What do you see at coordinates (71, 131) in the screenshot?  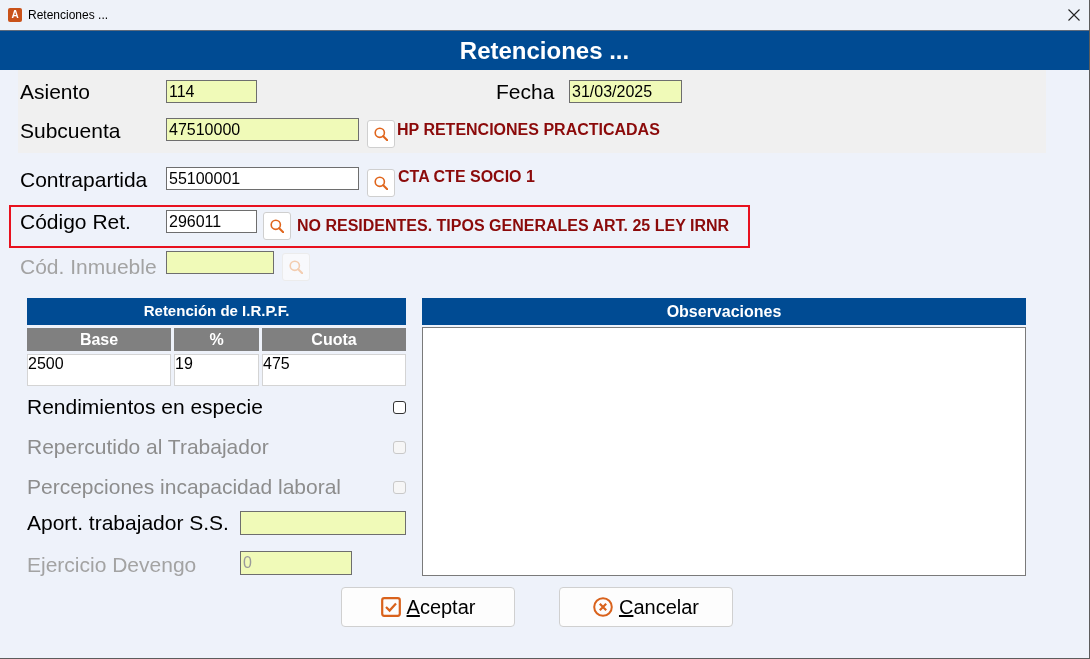 I see `field-label: Subcuenta` at bounding box center [71, 131].